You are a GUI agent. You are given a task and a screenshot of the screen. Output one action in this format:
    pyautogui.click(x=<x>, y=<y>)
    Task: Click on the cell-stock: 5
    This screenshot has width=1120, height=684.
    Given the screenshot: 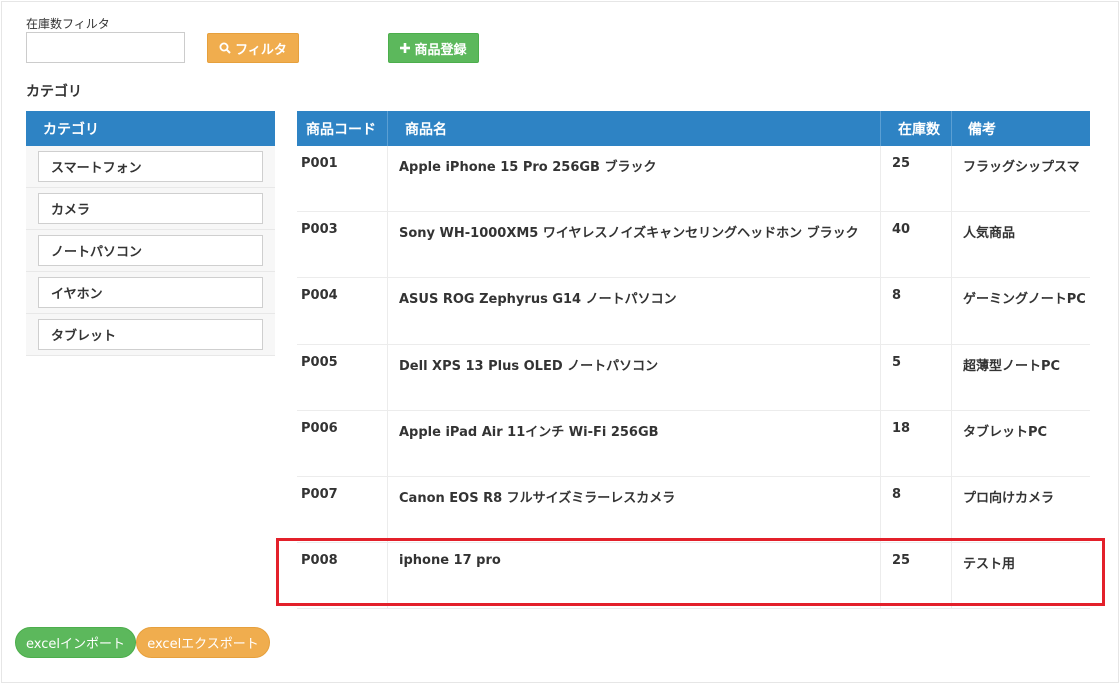 What is the action you would take?
    pyautogui.click(x=916, y=377)
    